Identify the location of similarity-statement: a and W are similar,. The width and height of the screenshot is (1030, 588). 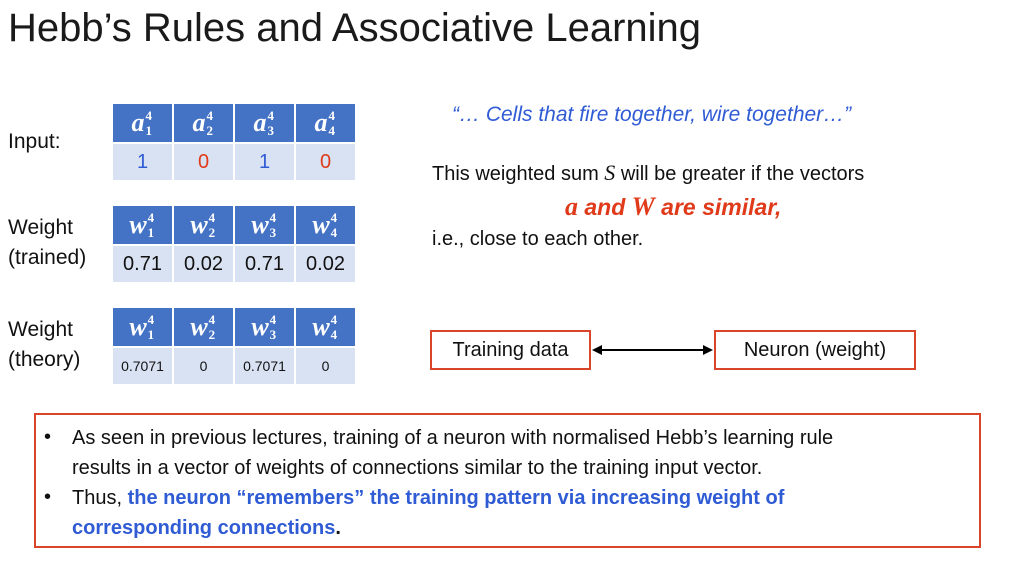
(673, 206).